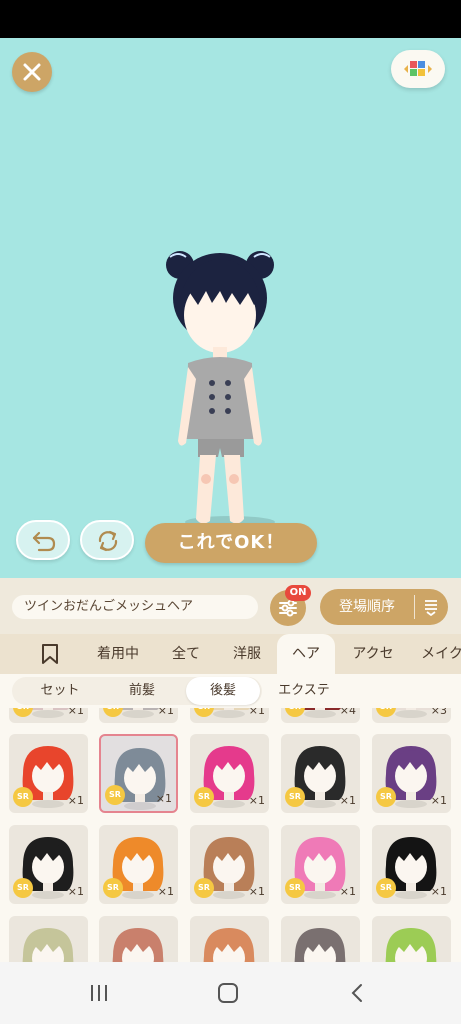 This screenshot has width=461, height=1024. I want to click on randomize-button, so click(107, 540).